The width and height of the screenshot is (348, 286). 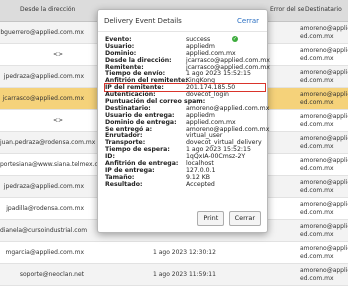 What do you see at coordinates (200, 184) in the screenshot?
I see `field-value: Accepted` at bounding box center [200, 184].